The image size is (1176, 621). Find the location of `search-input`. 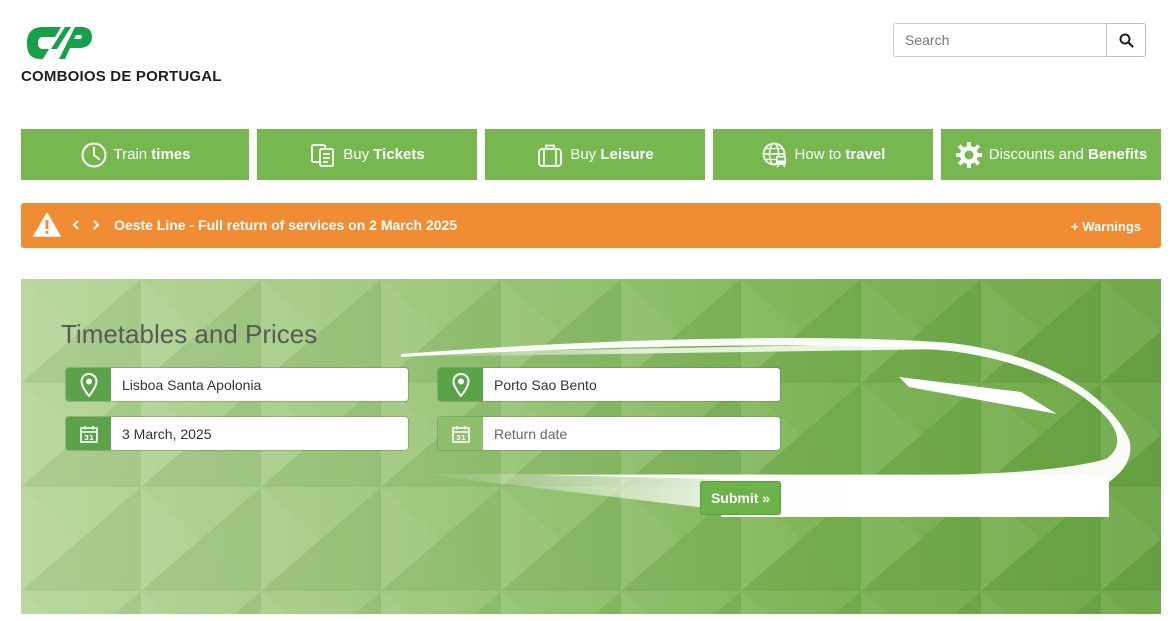

search-input is located at coordinates (999, 40).